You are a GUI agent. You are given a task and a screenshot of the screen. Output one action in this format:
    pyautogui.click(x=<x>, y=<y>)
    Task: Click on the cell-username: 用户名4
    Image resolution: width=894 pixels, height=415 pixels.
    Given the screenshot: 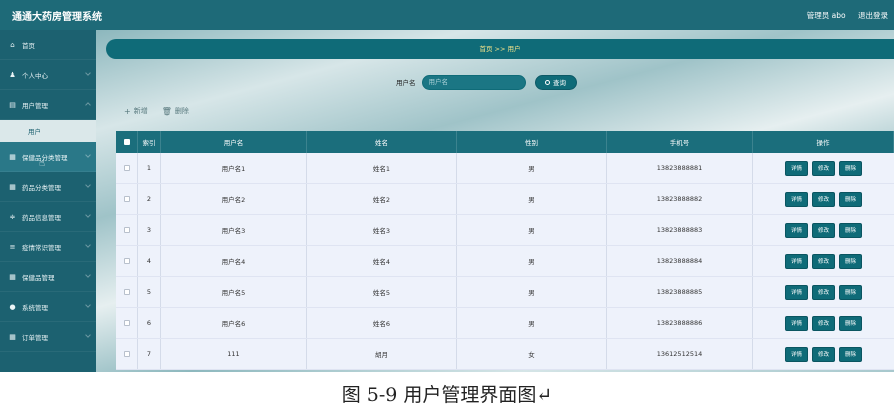 What is the action you would take?
    pyautogui.click(x=234, y=261)
    